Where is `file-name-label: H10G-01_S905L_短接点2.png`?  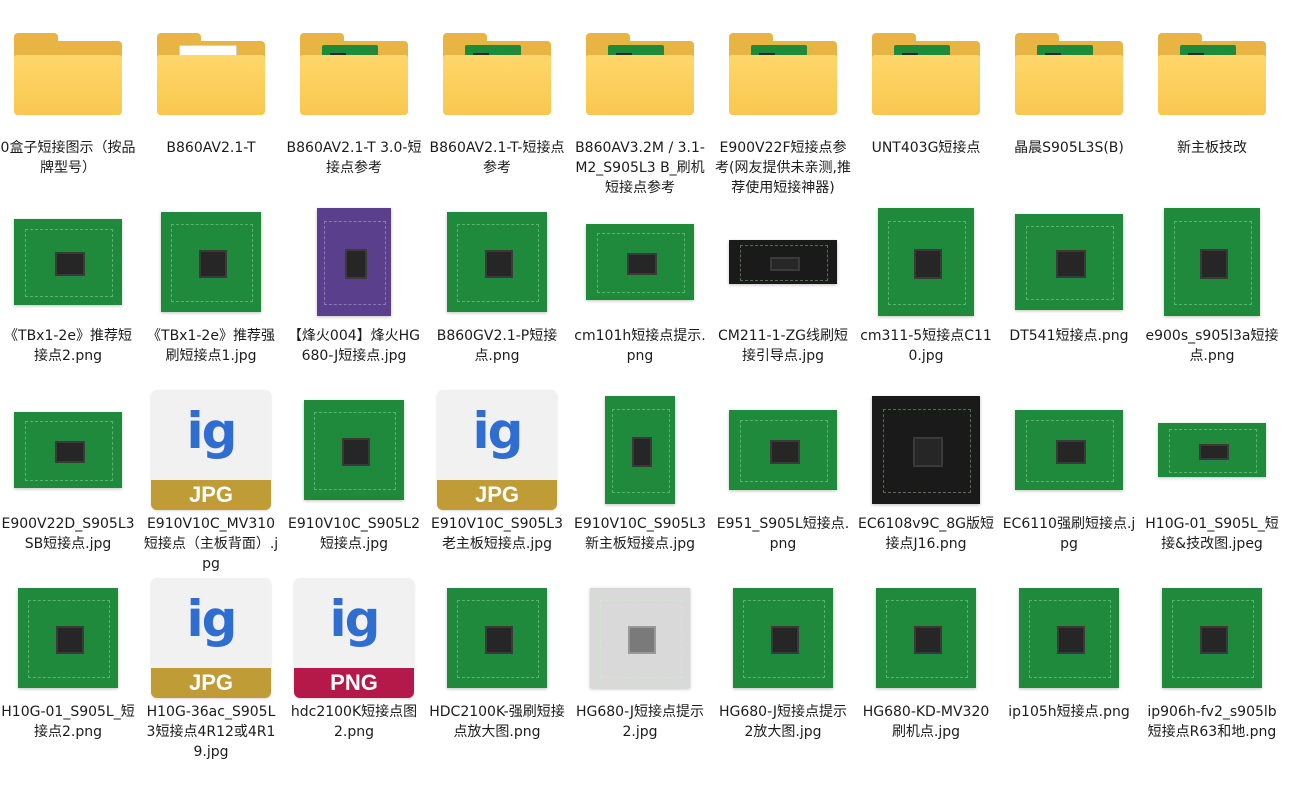
file-name-label: H10G-01_S905L_短接点2.png is located at coordinates (68, 722).